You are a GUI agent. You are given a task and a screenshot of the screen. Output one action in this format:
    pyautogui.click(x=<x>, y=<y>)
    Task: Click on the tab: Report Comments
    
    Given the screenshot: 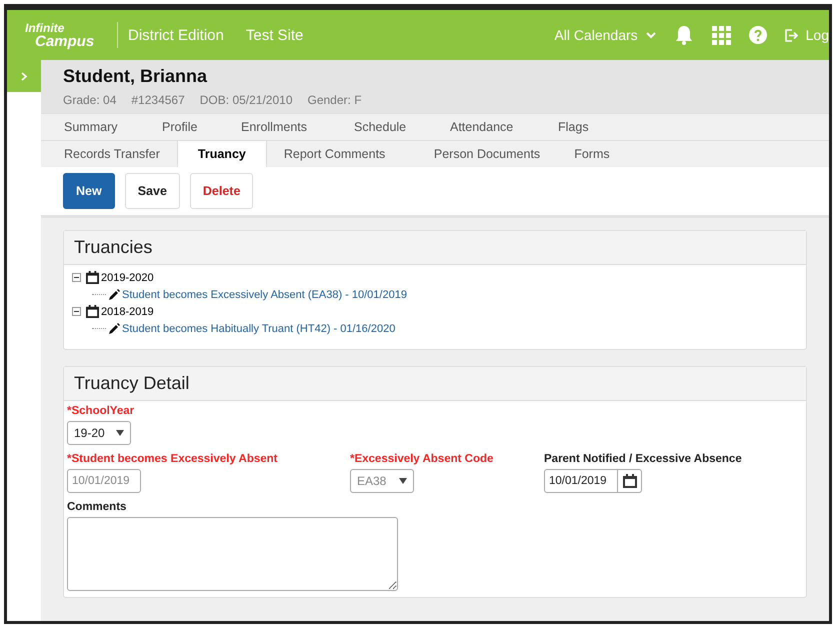 What is the action you would take?
    pyautogui.click(x=341, y=154)
    